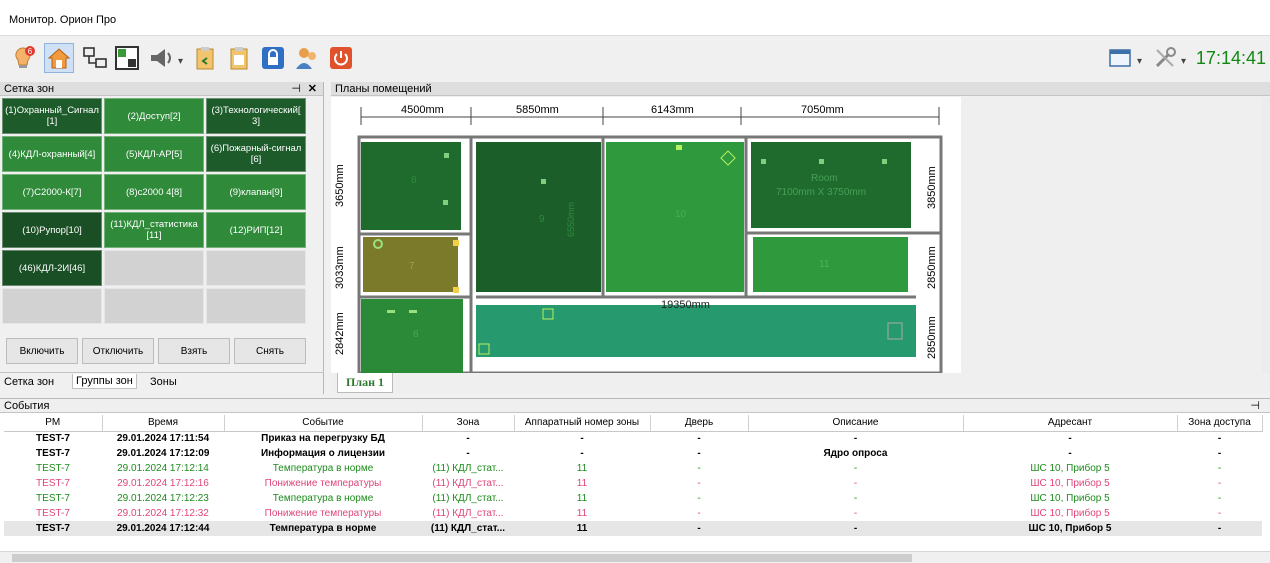  Describe the element at coordinates (699, 423) in the screenshot. I see `col-door: Дверь` at that location.